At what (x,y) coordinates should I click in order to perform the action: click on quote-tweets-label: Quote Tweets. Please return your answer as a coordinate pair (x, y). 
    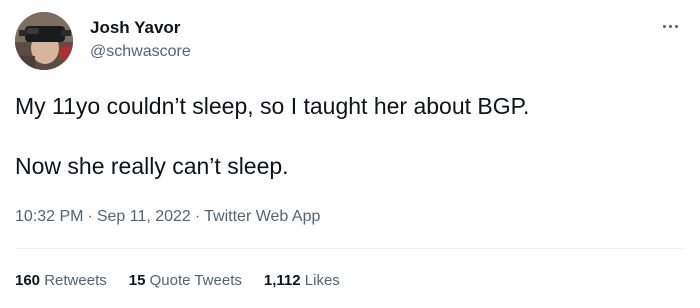
    Looking at the image, I should click on (195, 280).